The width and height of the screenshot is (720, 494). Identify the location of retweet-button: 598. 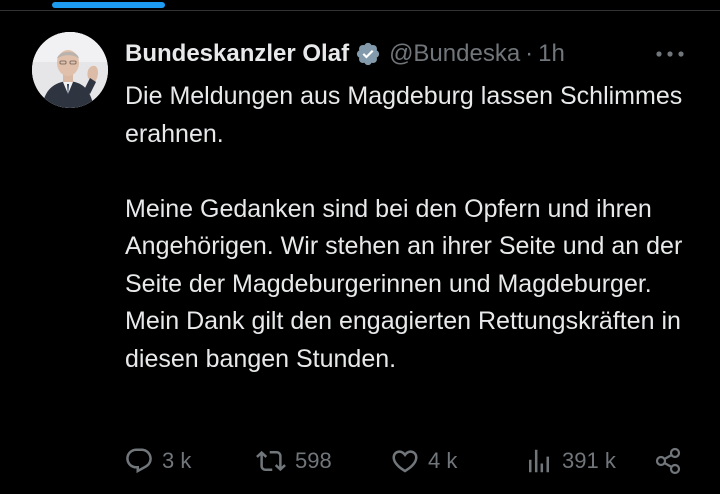
(293, 461).